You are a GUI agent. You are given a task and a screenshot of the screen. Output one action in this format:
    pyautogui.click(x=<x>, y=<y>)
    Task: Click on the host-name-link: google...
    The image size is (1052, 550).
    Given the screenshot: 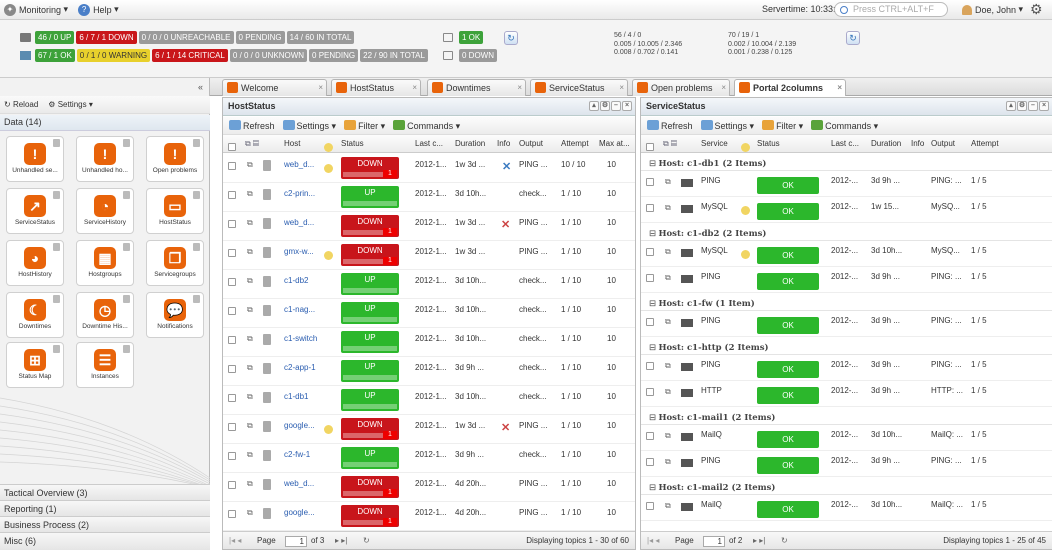 What is the action you would take?
    pyautogui.click(x=299, y=512)
    